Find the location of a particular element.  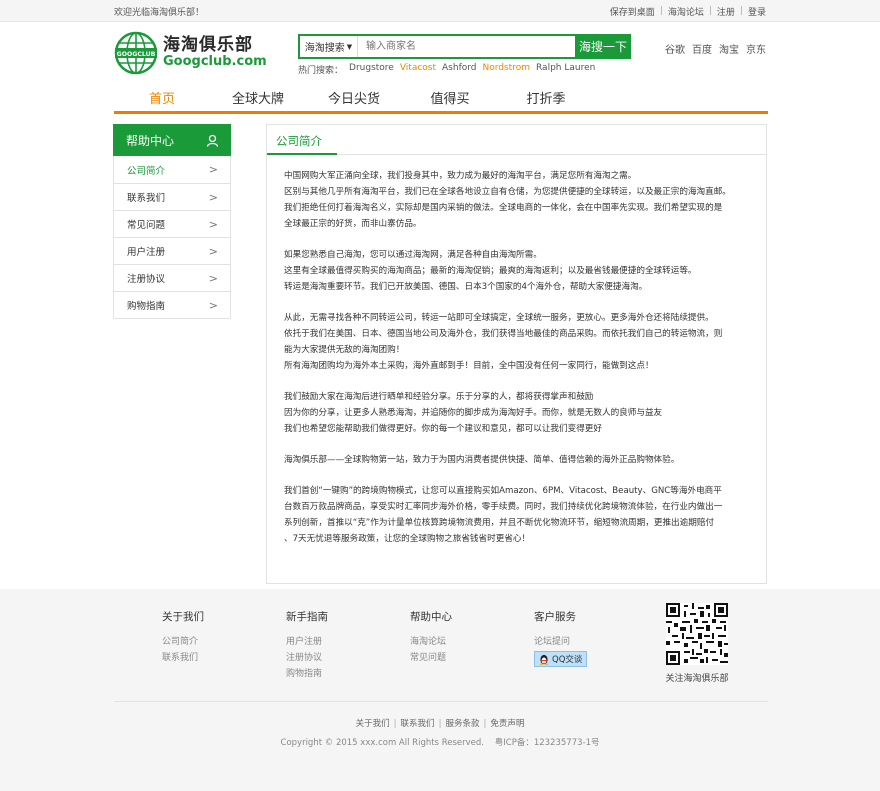

nav-item-today-hot: 今日尖货 is located at coordinates (354, 97).